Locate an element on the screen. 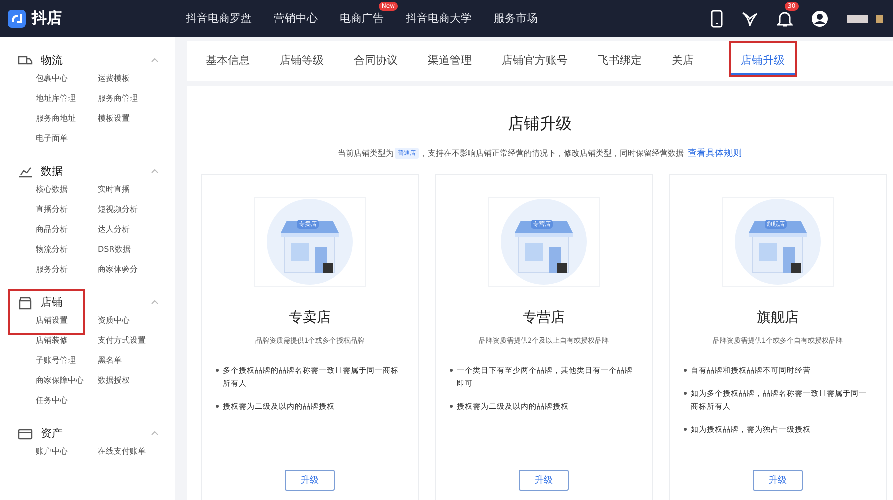 The height and width of the screenshot is (500, 893). sidebar-link: 达人分析 is located at coordinates (136, 230).